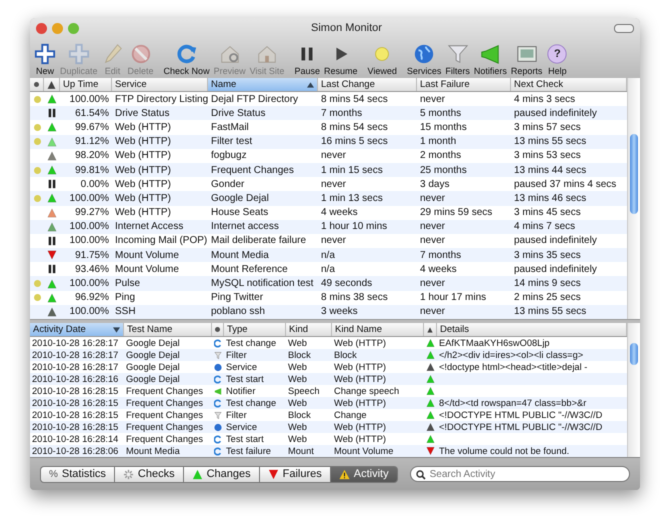 This screenshot has height=528, width=670. What do you see at coordinates (367, 84) in the screenshot?
I see `column-header: Last Change` at bounding box center [367, 84].